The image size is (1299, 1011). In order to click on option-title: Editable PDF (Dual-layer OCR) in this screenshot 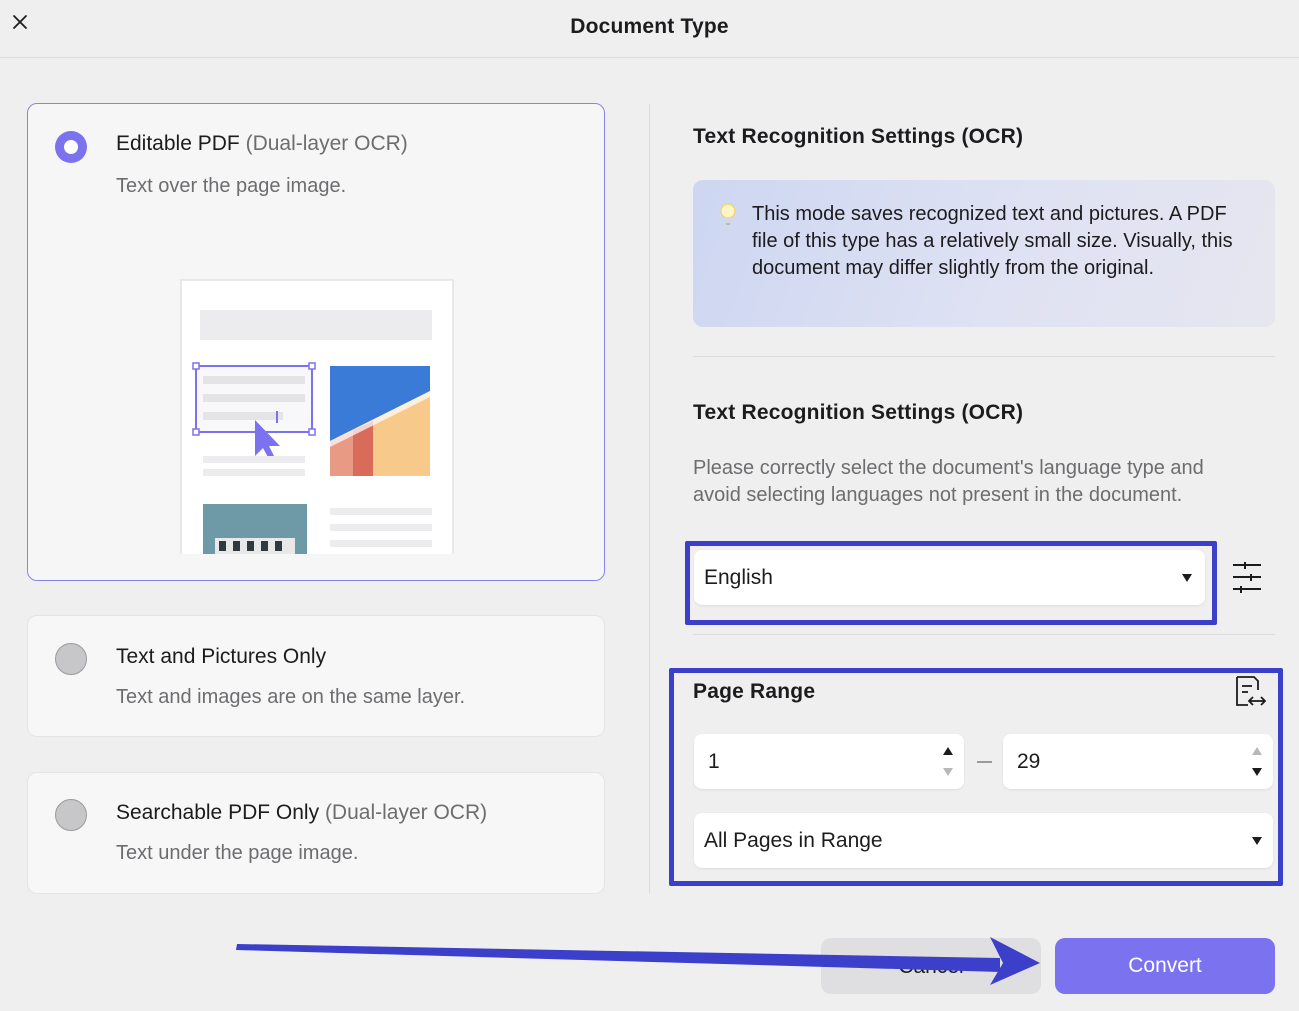, I will do `click(262, 144)`.